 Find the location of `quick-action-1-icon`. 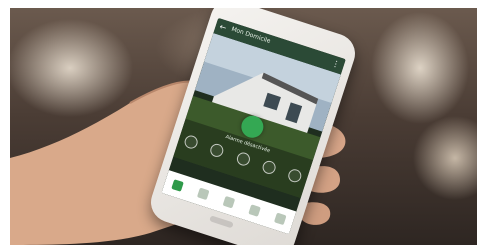

quick-action-1-icon is located at coordinates (191, 142).